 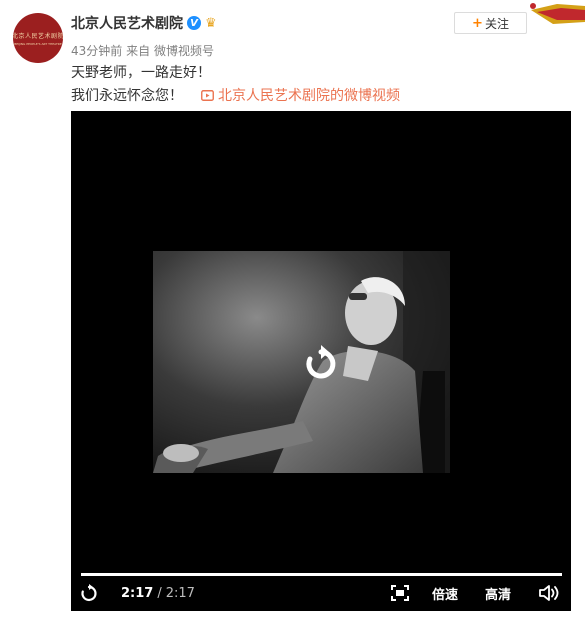 I want to click on volume-icon, so click(x=550, y=593).